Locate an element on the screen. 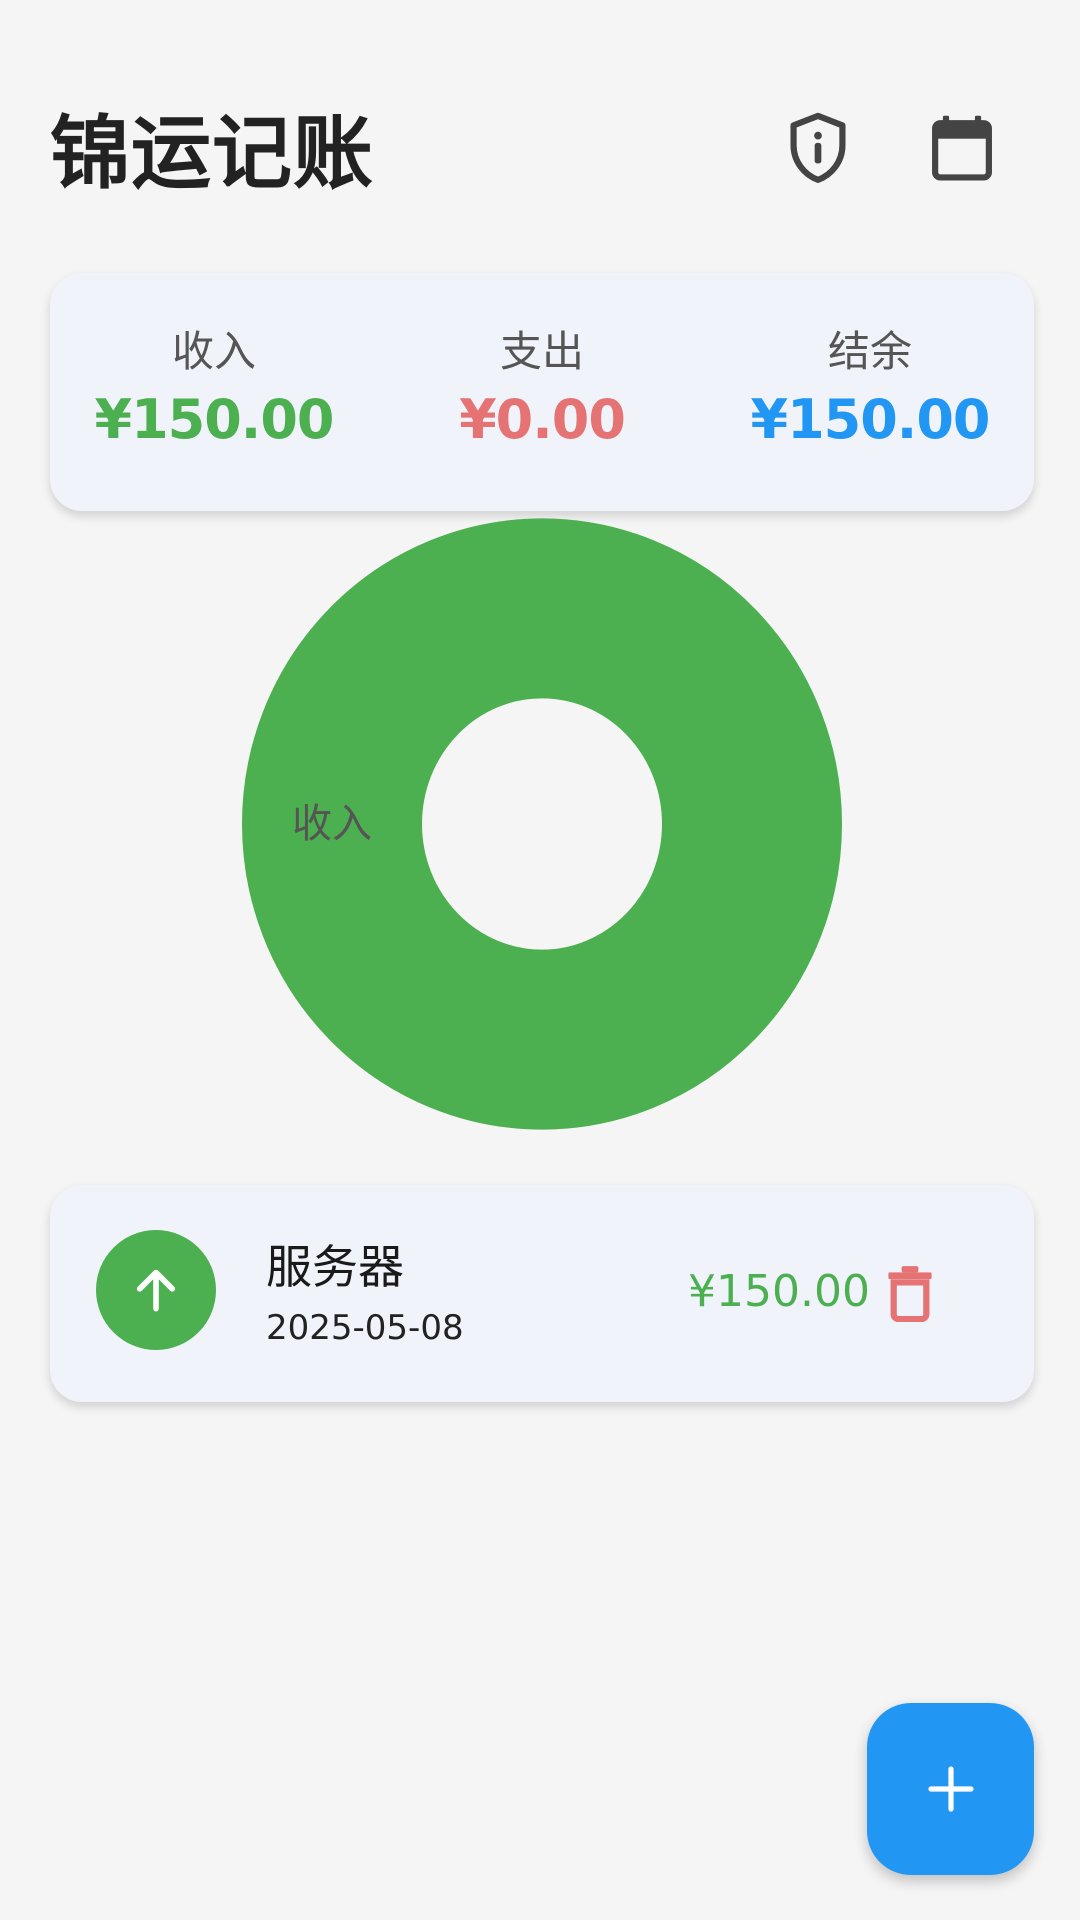  income-type-badge is located at coordinates (156, 1290).